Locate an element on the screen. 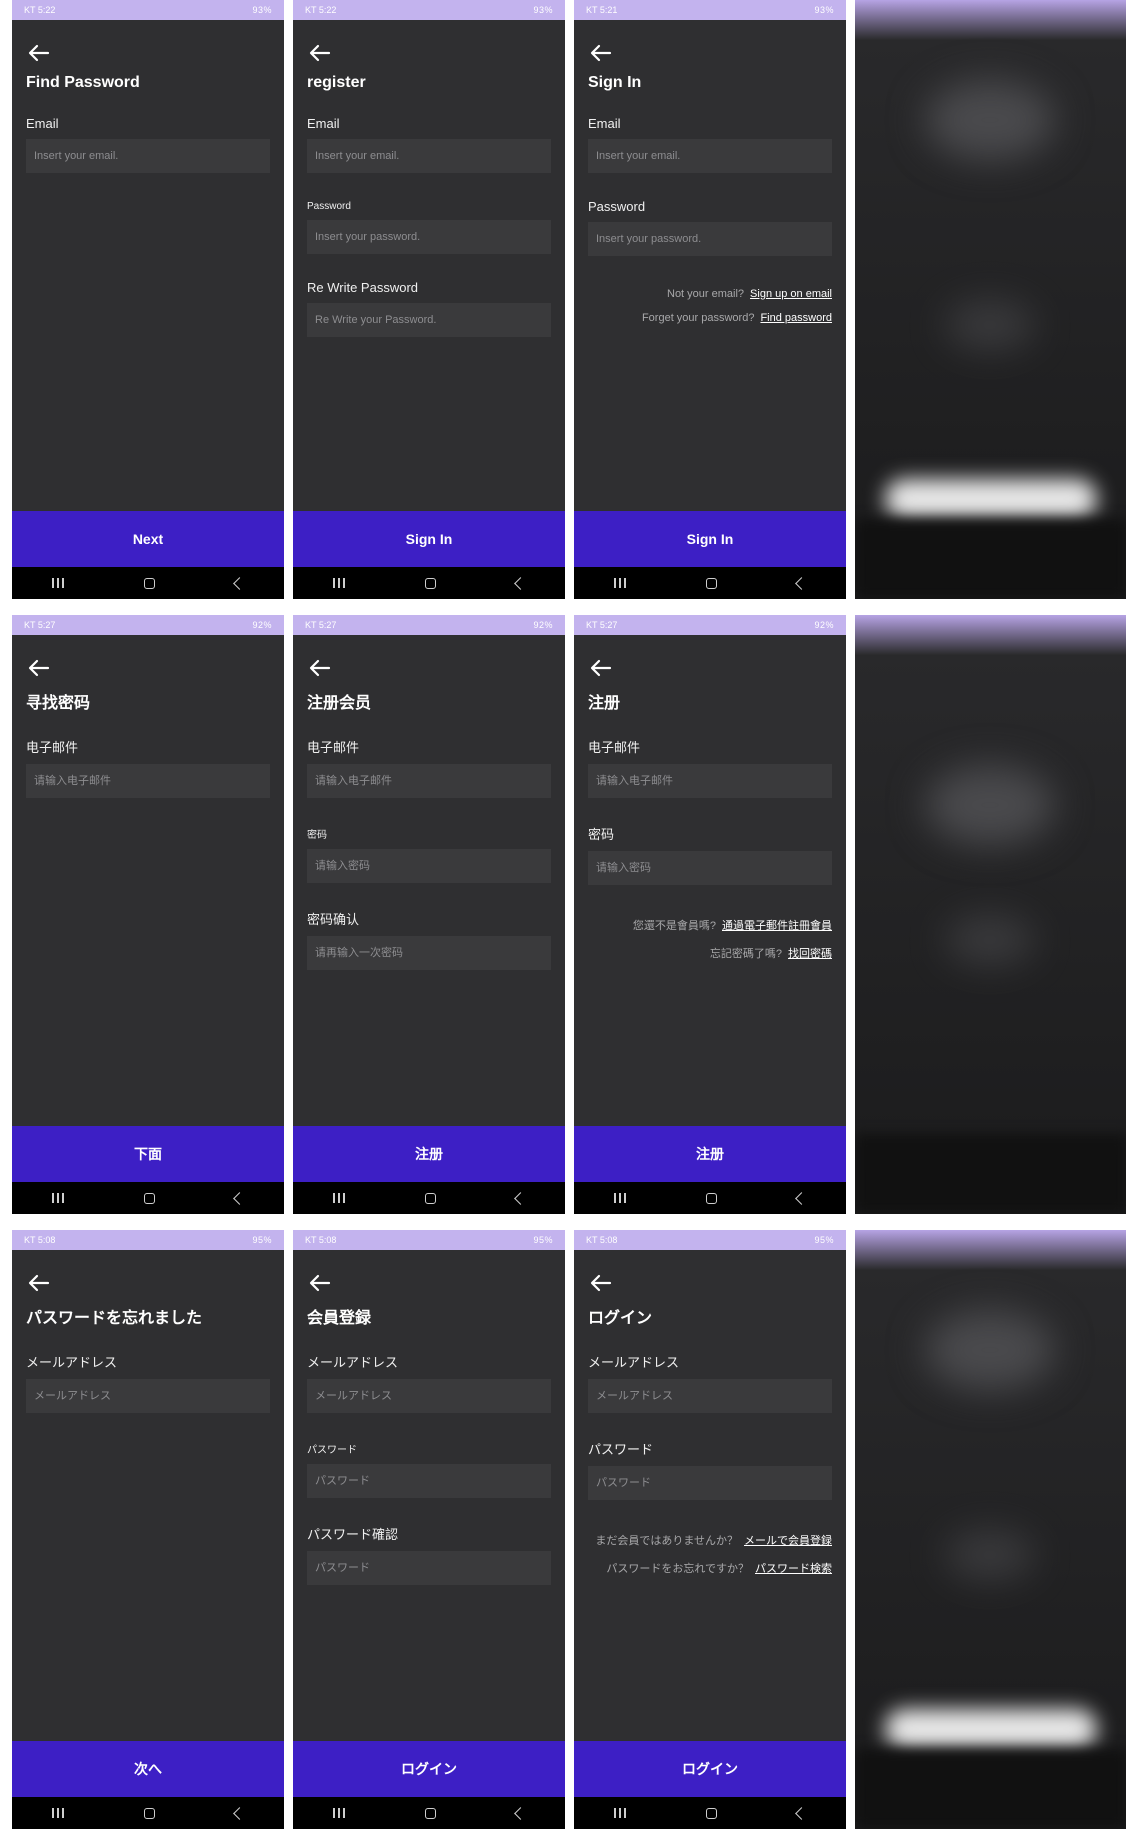  primary-action-button: 次へ is located at coordinates (148, 1769).